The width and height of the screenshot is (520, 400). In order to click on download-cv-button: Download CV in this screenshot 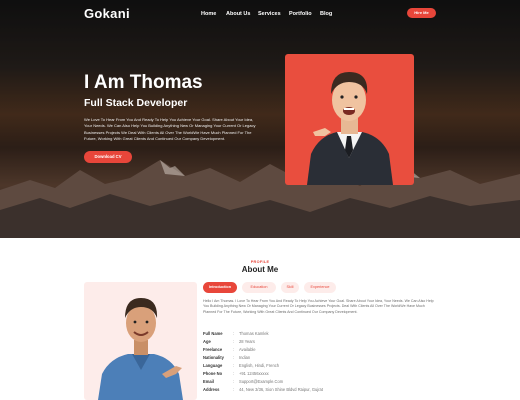, I will do `click(108, 157)`.